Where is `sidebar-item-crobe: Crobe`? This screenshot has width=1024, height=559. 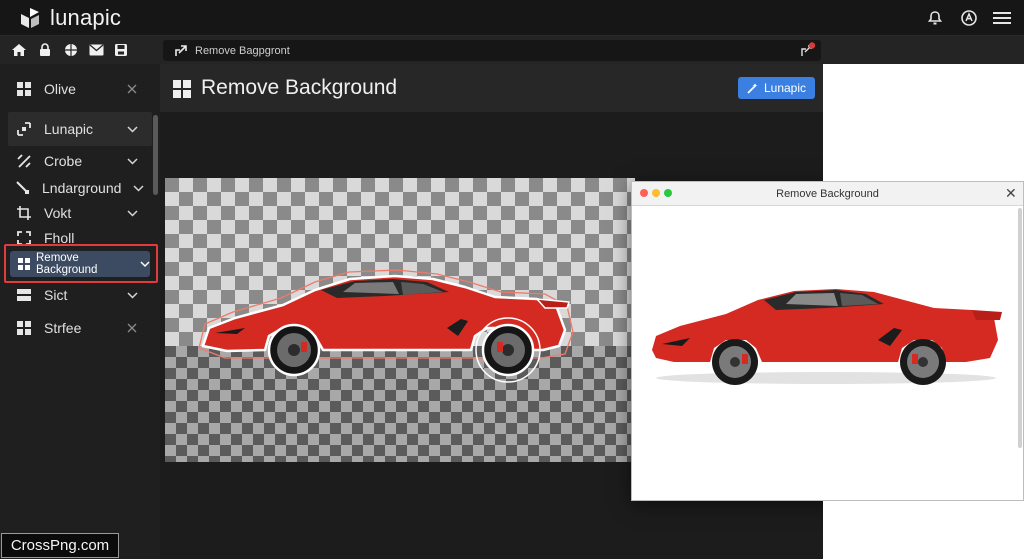 sidebar-item-crobe: Crobe is located at coordinates (76, 161).